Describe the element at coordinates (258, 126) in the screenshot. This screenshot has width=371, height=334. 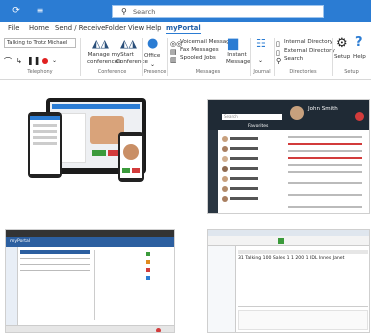
I see `favorites-heading: Favorites` at that location.